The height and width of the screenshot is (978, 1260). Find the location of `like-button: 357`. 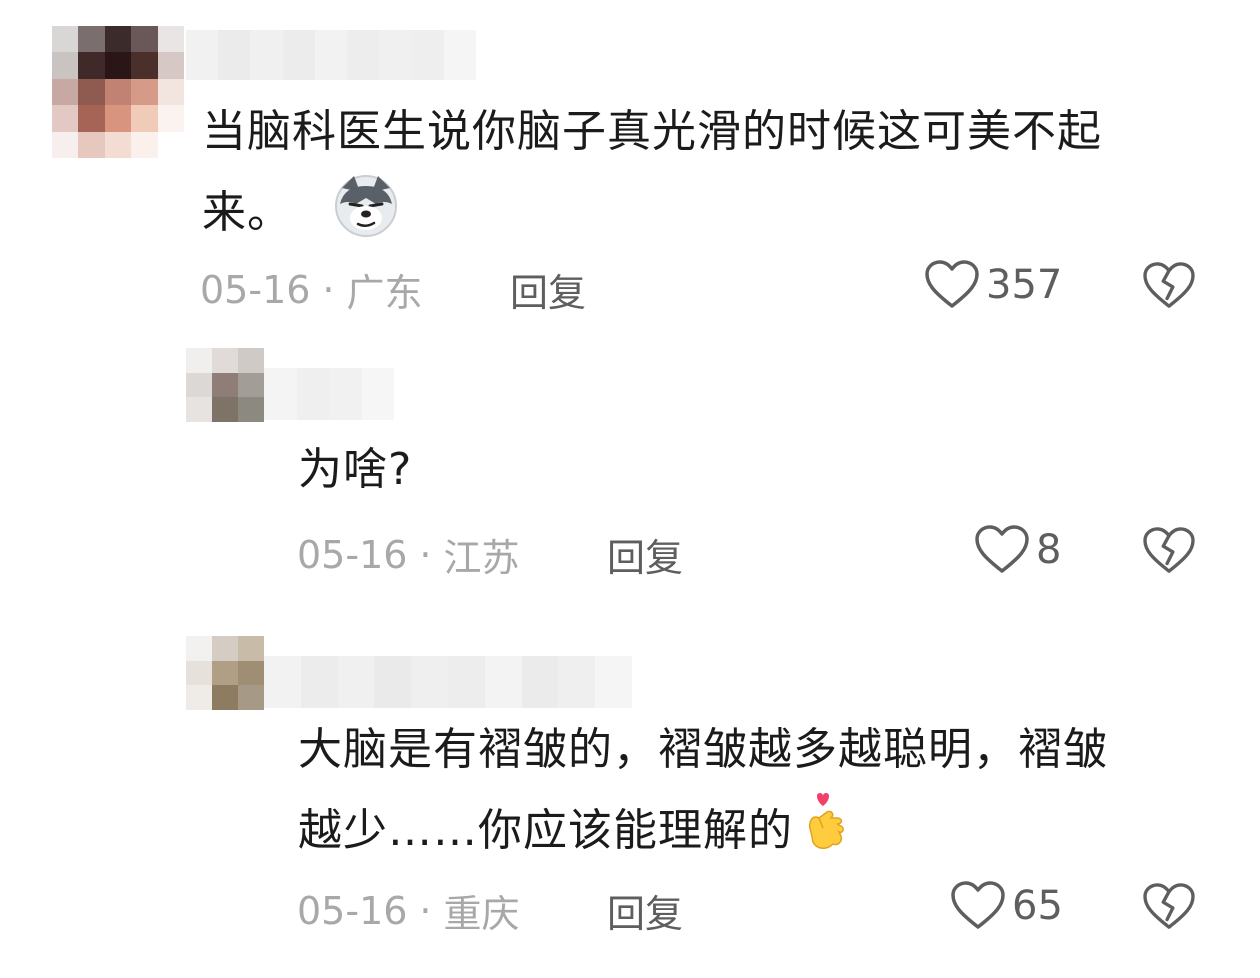

like-button: 357 is located at coordinates (993, 285).